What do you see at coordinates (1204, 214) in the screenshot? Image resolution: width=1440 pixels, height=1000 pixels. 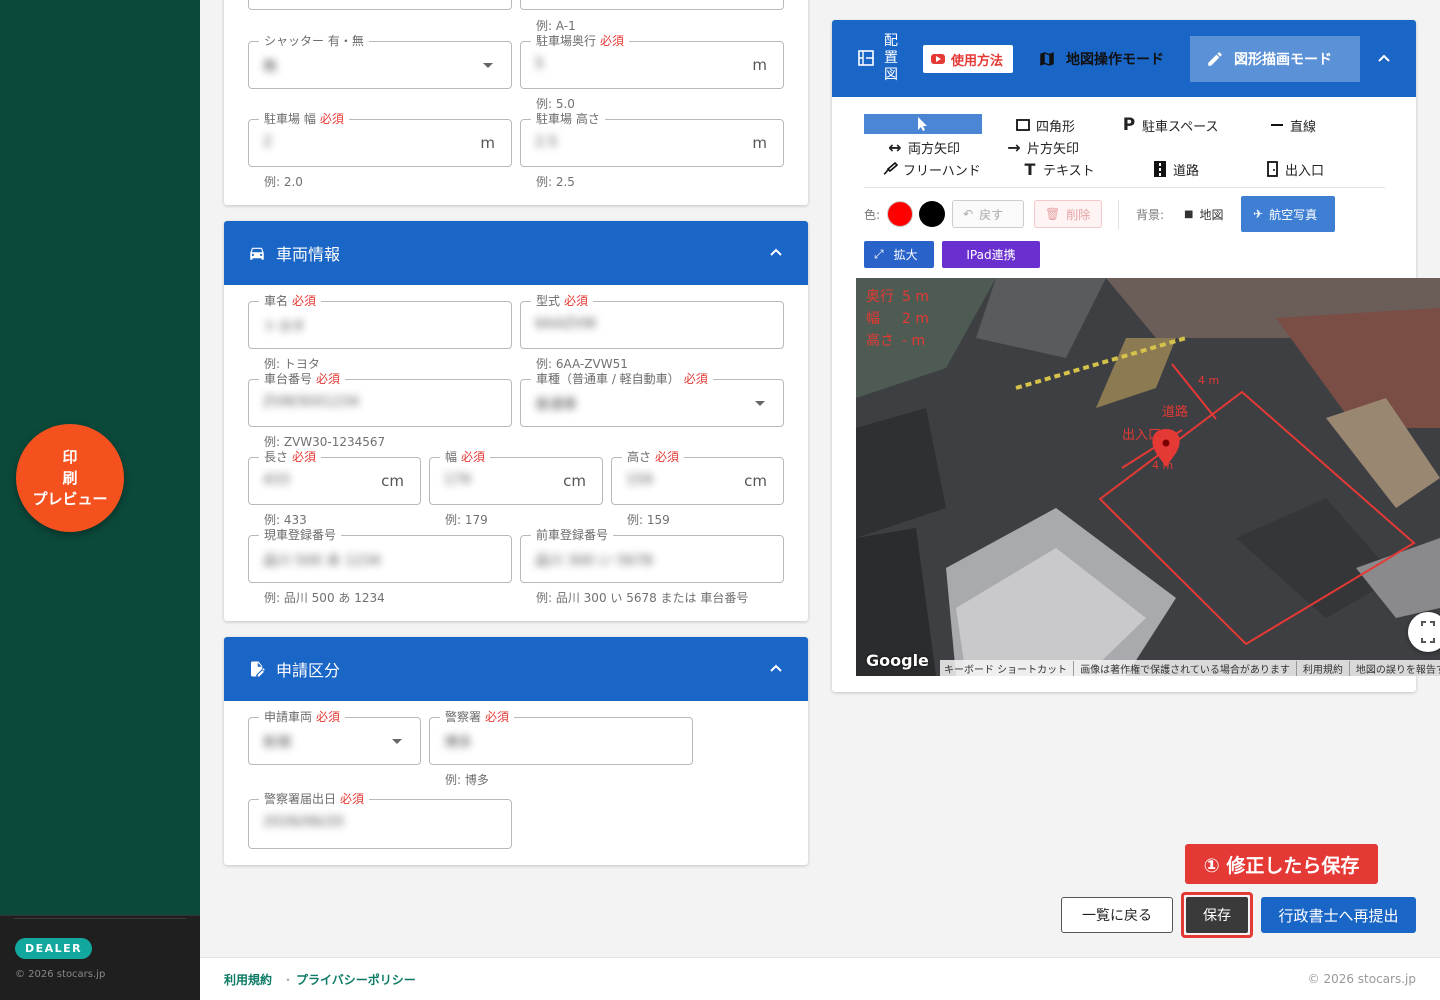 I see `background-map-button: ■ 地図` at bounding box center [1204, 214].